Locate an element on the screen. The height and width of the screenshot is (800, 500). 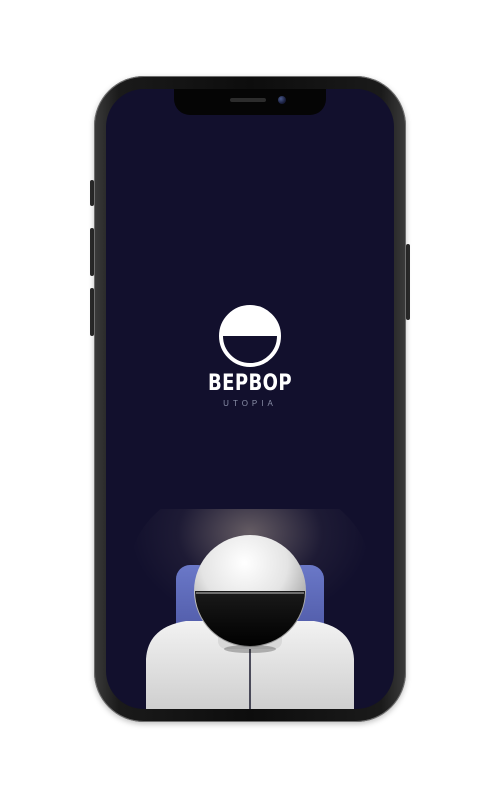
power-button is located at coordinates (408, 282).